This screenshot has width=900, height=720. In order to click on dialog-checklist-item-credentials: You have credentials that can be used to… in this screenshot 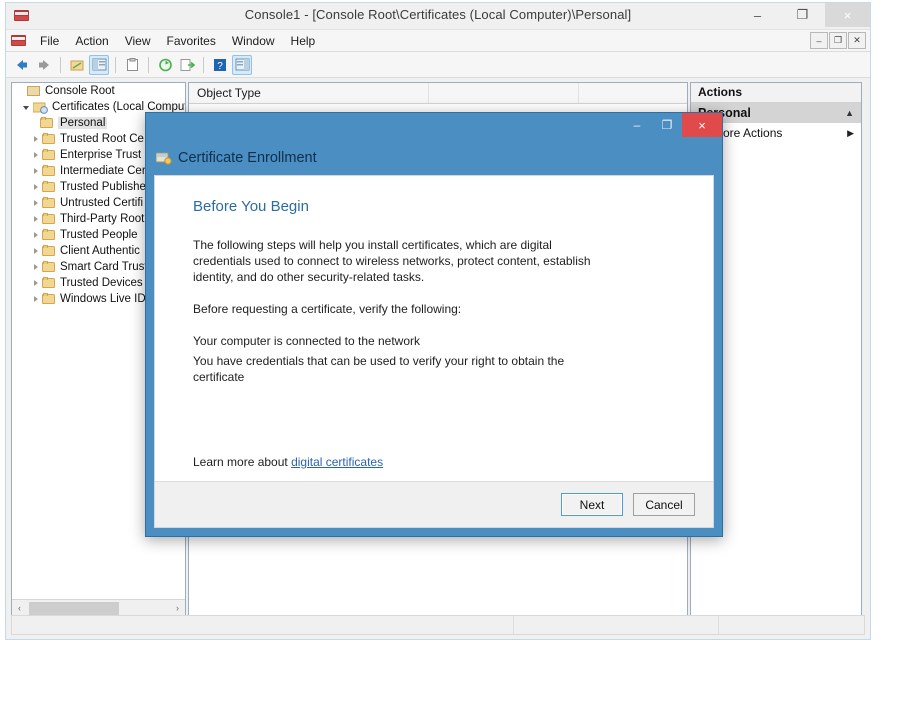, I will do `click(379, 369)`.